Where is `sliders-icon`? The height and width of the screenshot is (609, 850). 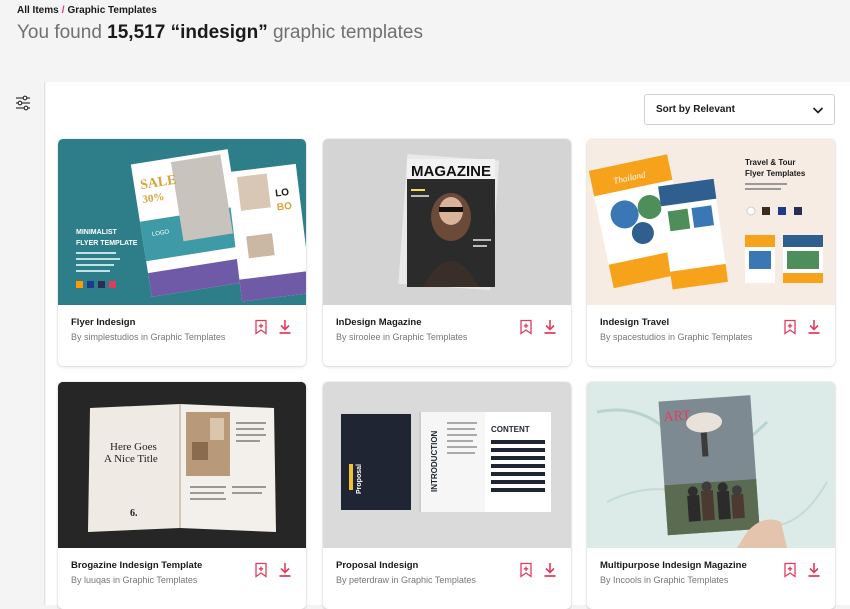 sliders-icon is located at coordinates (23, 103).